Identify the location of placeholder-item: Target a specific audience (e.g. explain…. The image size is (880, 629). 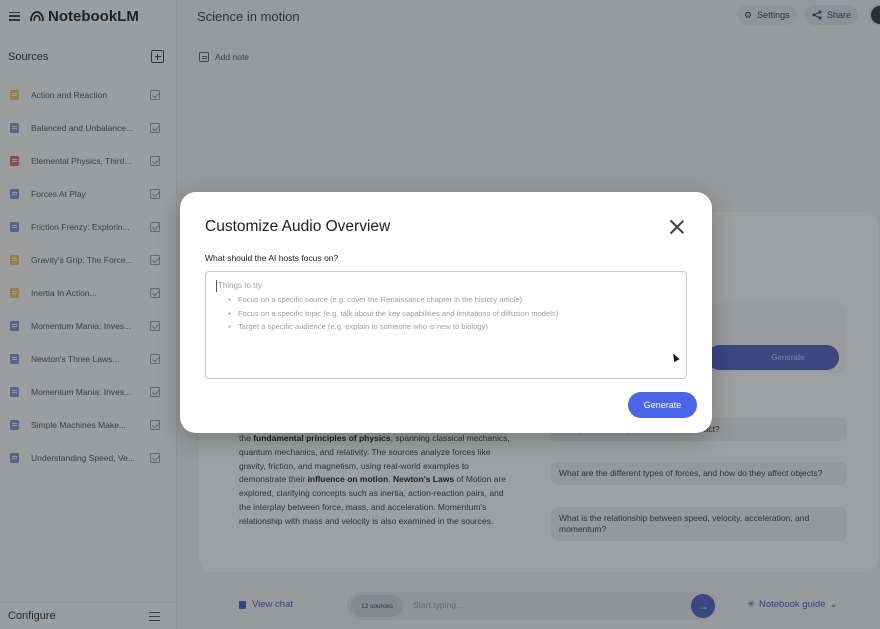
(452, 327).